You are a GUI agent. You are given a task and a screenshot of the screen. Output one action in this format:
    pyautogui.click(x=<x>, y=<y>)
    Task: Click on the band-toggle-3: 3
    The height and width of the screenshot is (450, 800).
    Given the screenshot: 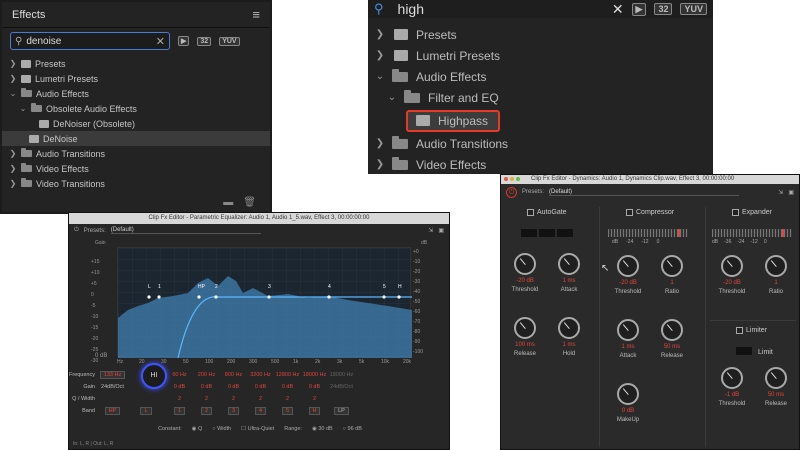 What is the action you would take?
    pyautogui.click(x=233, y=411)
    